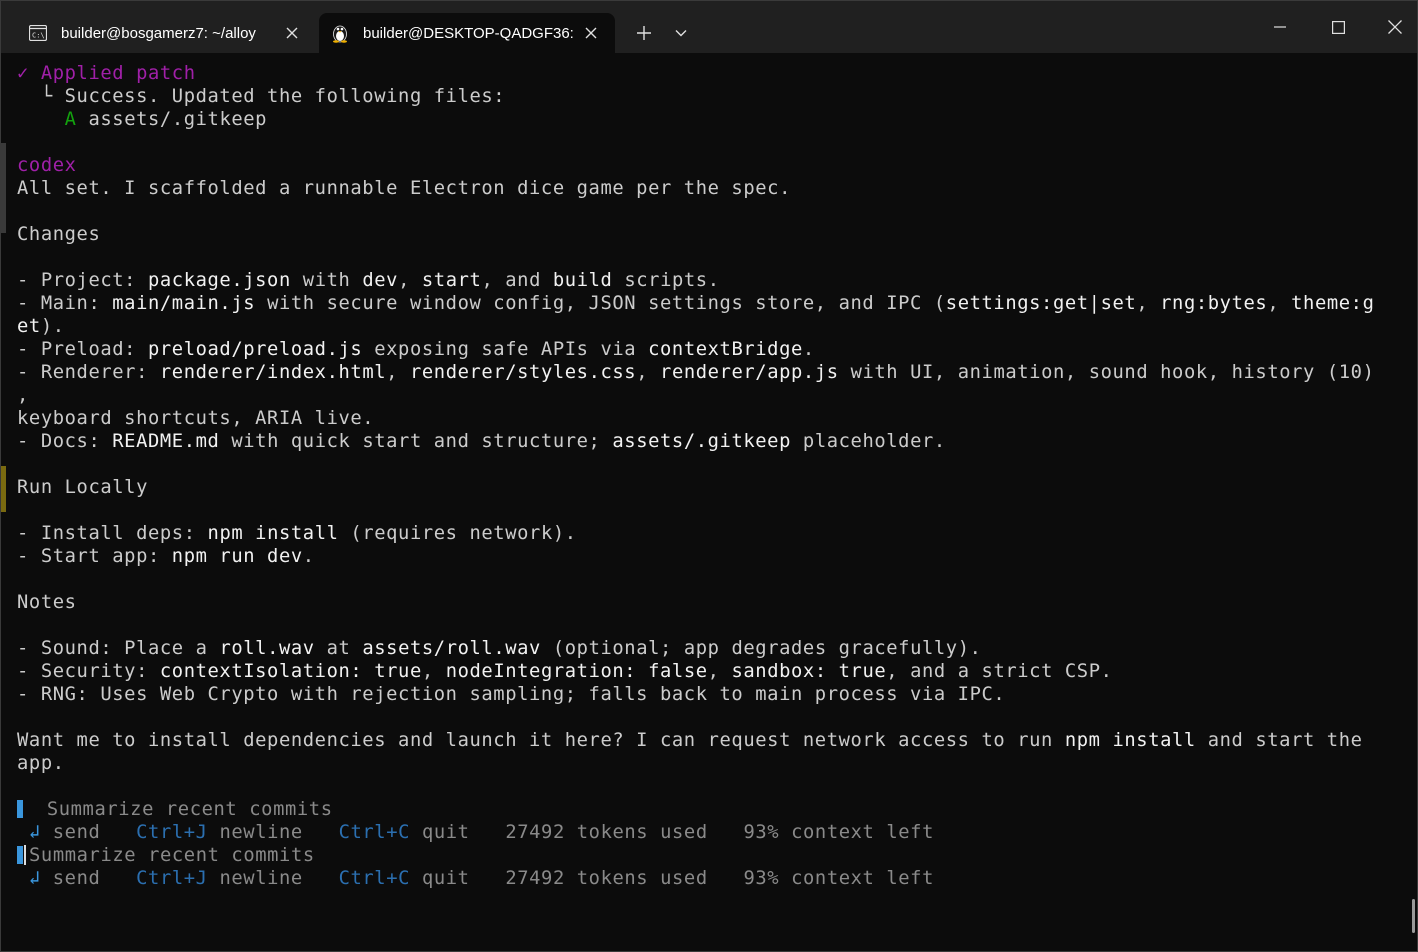 The height and width of the screenshot is (952, 1418). Describe the element at coordinates (196, 418) in the screenshot. I see `change-renderer-cont: keyboard shortcuts, ARIA live.` at that location.